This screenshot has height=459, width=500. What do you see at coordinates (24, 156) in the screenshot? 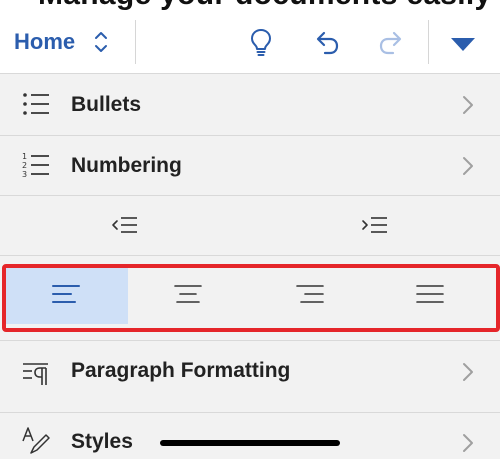
I see `svg-text: 1` at bounding box center [24, 156].